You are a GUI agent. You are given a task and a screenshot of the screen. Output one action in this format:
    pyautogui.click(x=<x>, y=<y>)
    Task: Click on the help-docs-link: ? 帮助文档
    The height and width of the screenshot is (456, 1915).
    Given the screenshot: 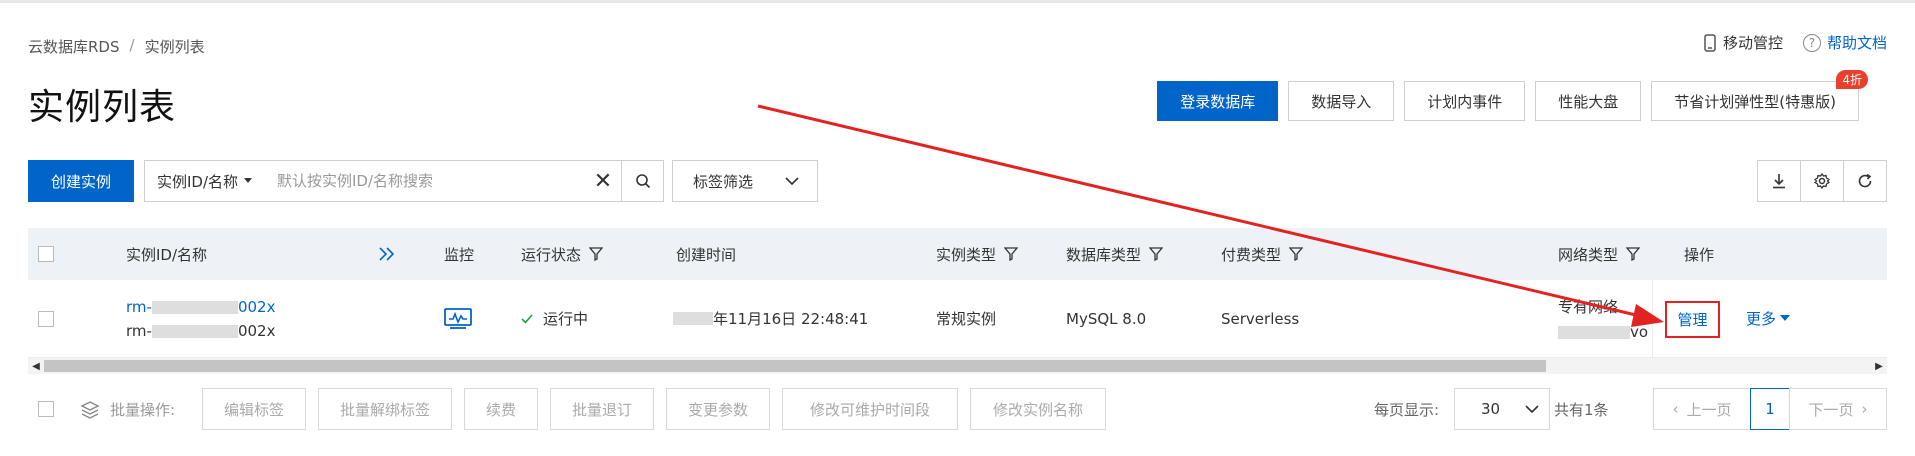 What is the action you would take?
    pyautogui.click(x=1844, y=42)
    